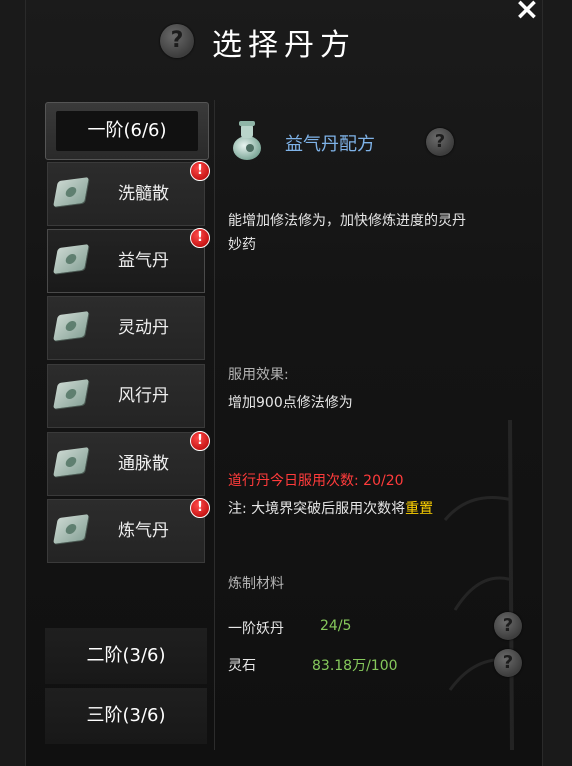 This screenshot has width=572, height=766. Describe the element at coordinates (284, 45) in the screenshot. I see `page-title: 选择丹方` at that location.